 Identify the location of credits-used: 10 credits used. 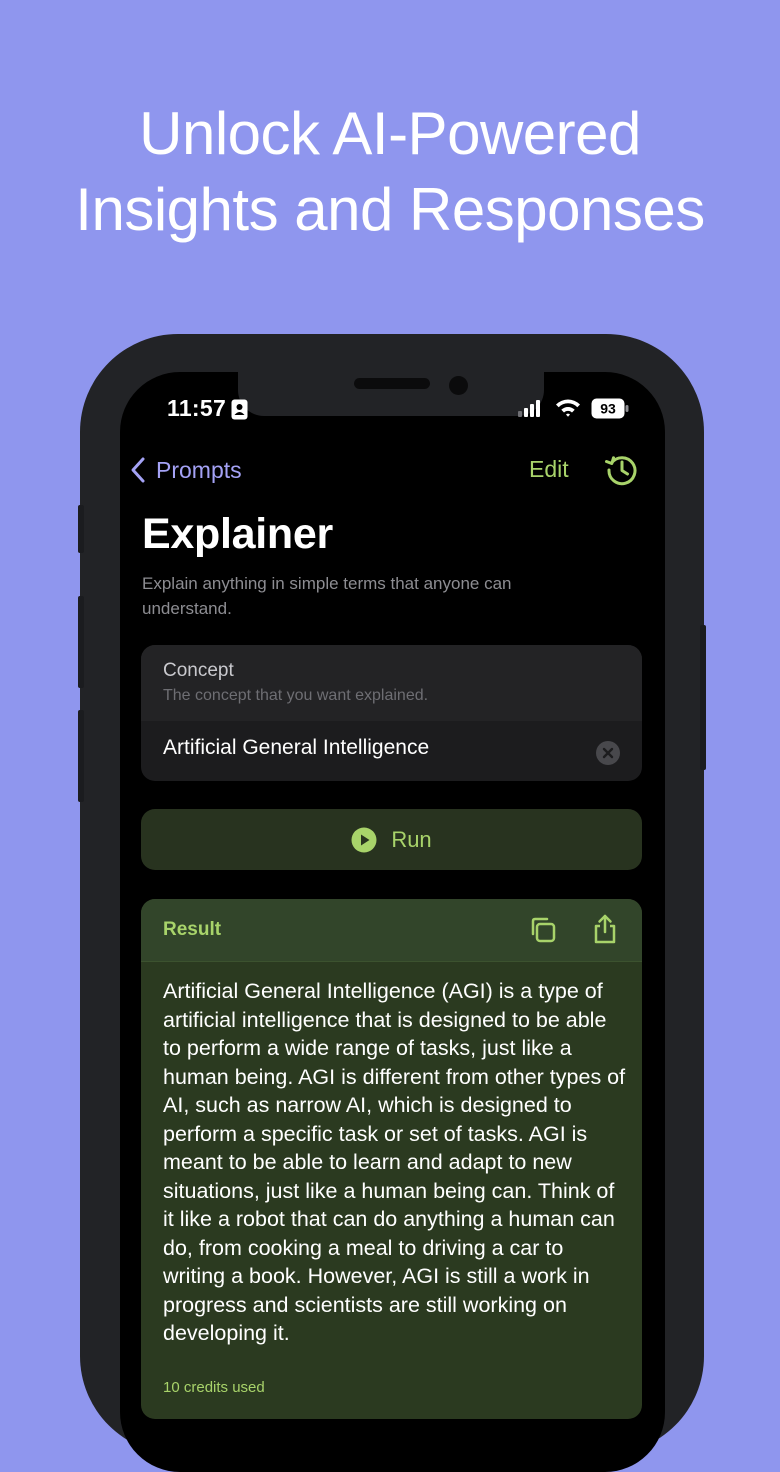
(214, 1387).